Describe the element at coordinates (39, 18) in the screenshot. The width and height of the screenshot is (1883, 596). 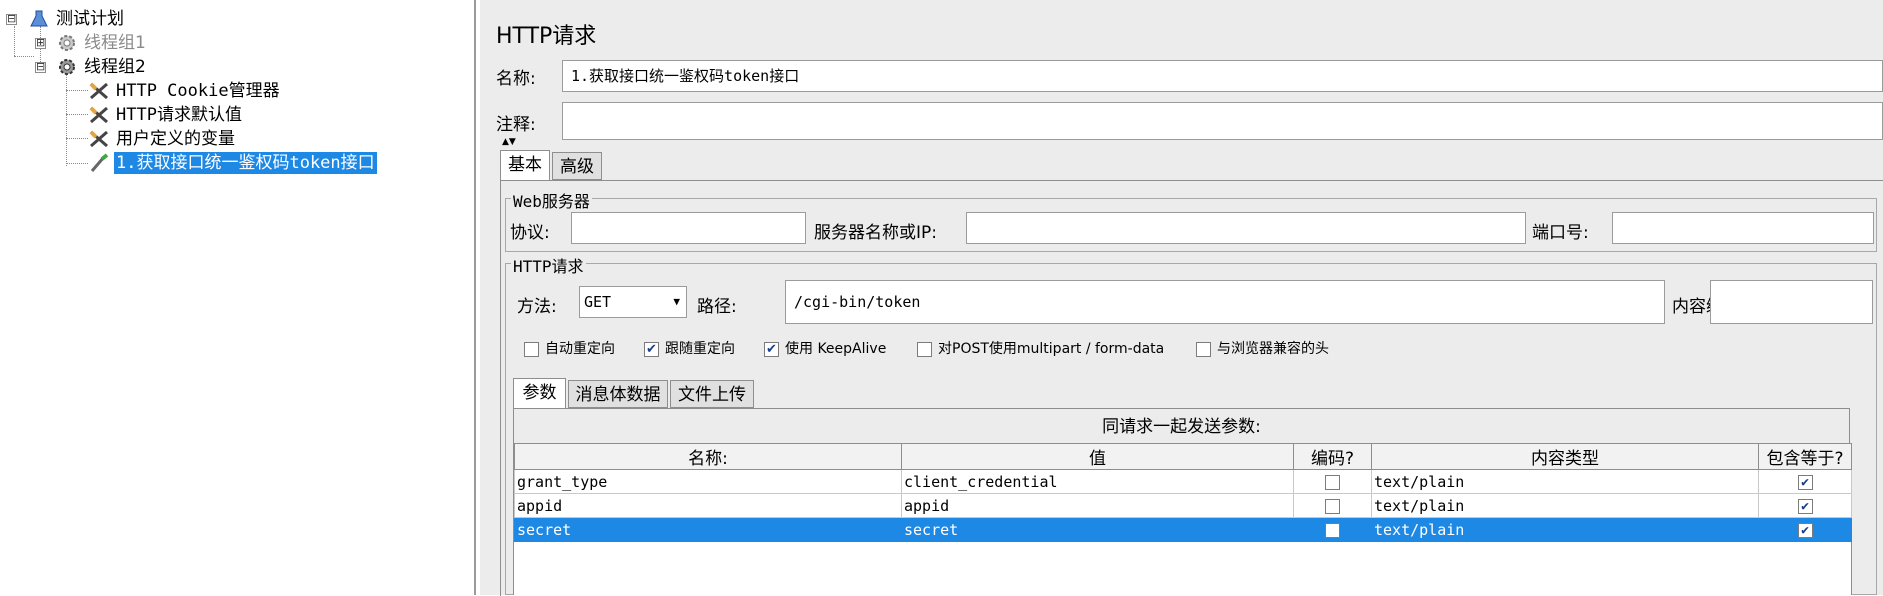
I see `flask-icon` at that location.